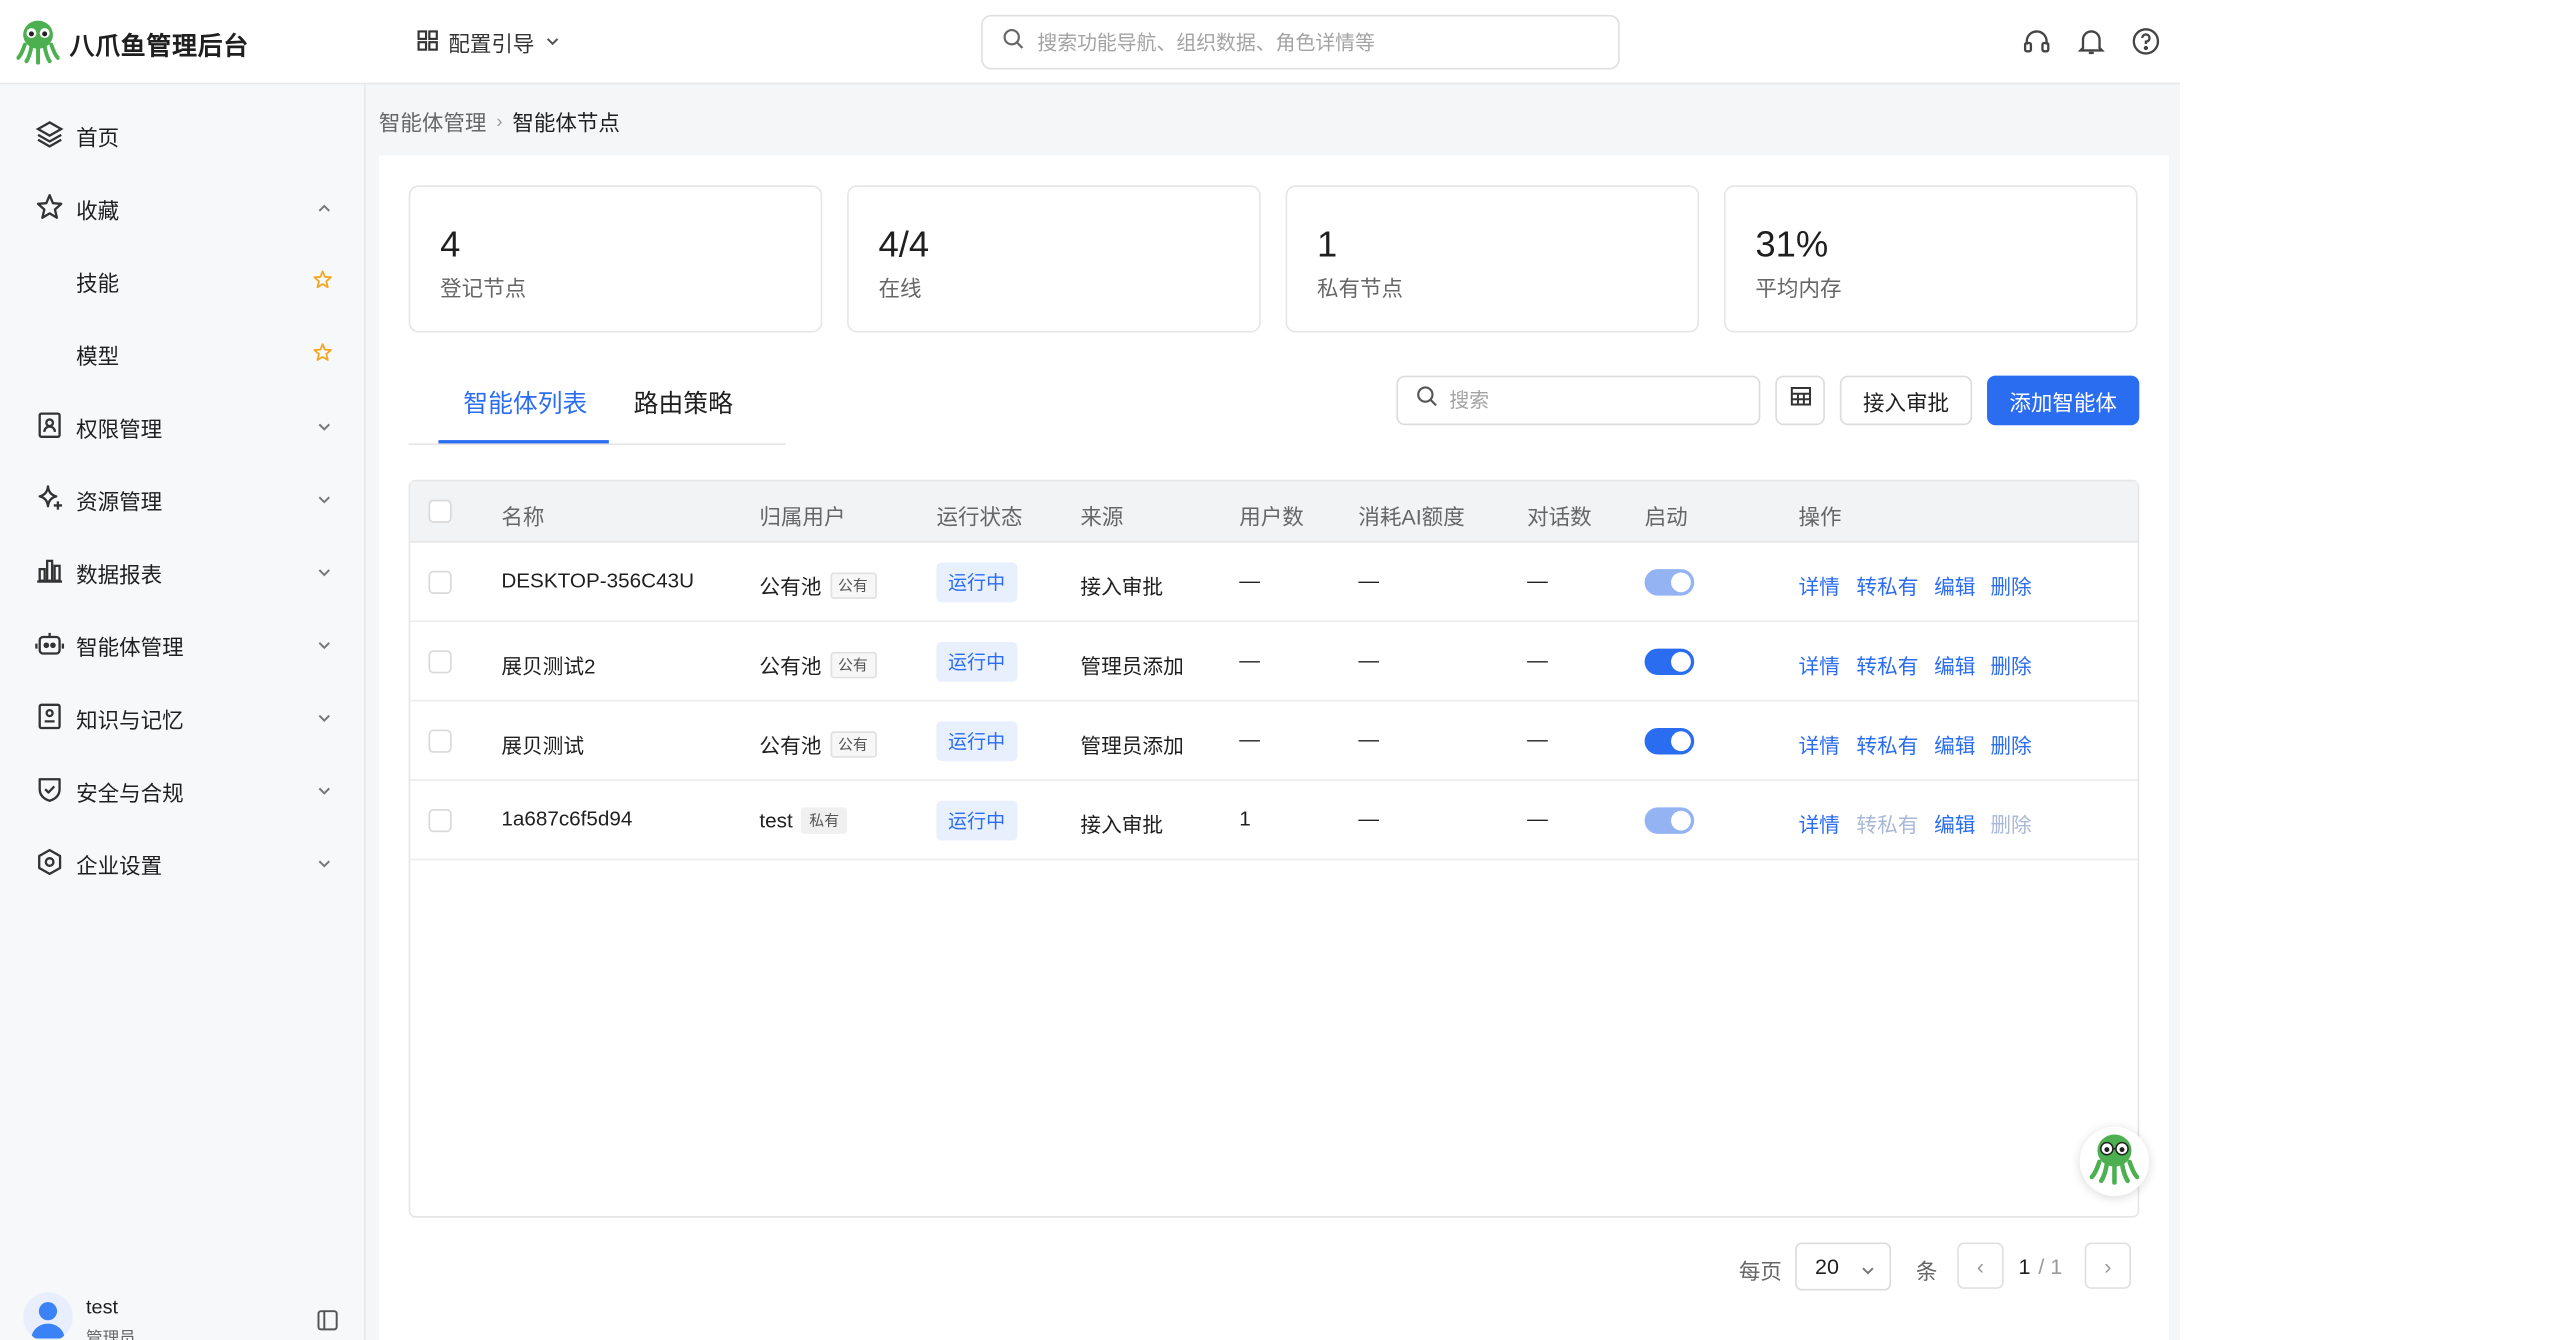  What do you see at coordinates (450, 244) in the screenshot?
I see `stat-value: 4` at bounding box center [450, 244].